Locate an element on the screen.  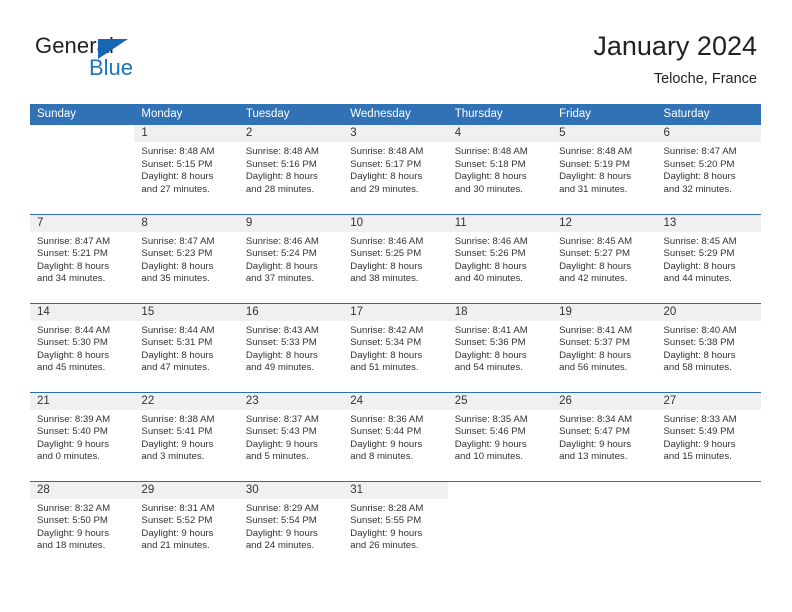
daylight-text-line2: and 38 minutes. is located at coordinates (384, 279).